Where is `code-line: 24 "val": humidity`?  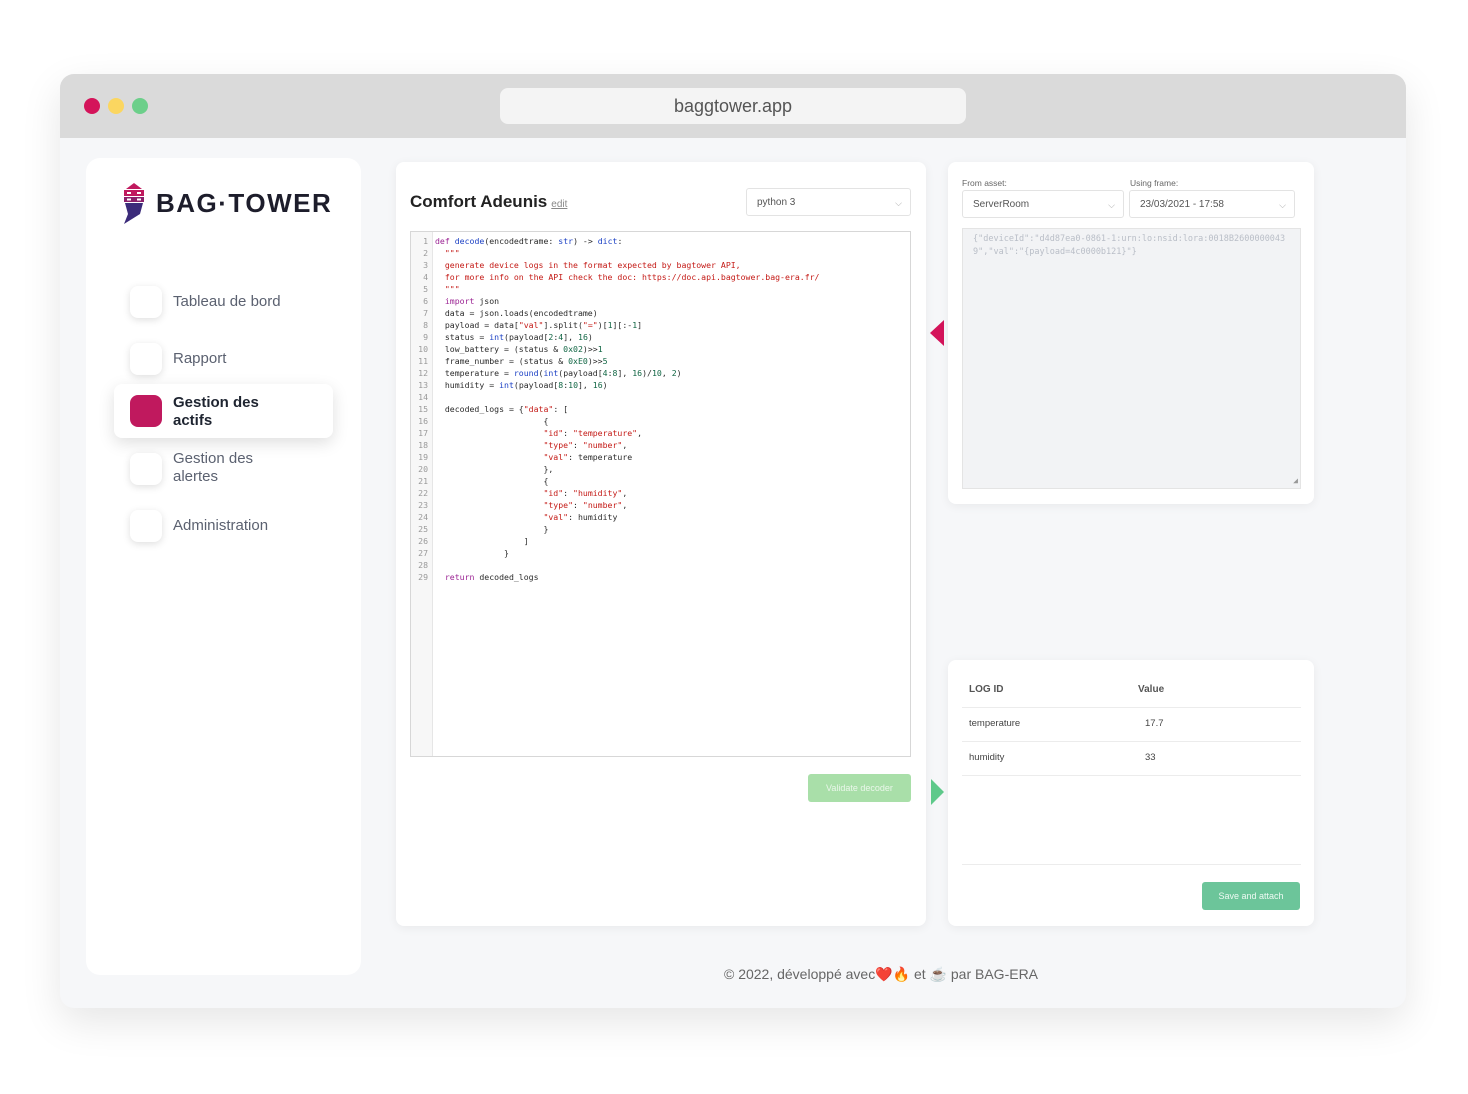
code-line: 24 "val": humidity is located at coordinates (658, 517).